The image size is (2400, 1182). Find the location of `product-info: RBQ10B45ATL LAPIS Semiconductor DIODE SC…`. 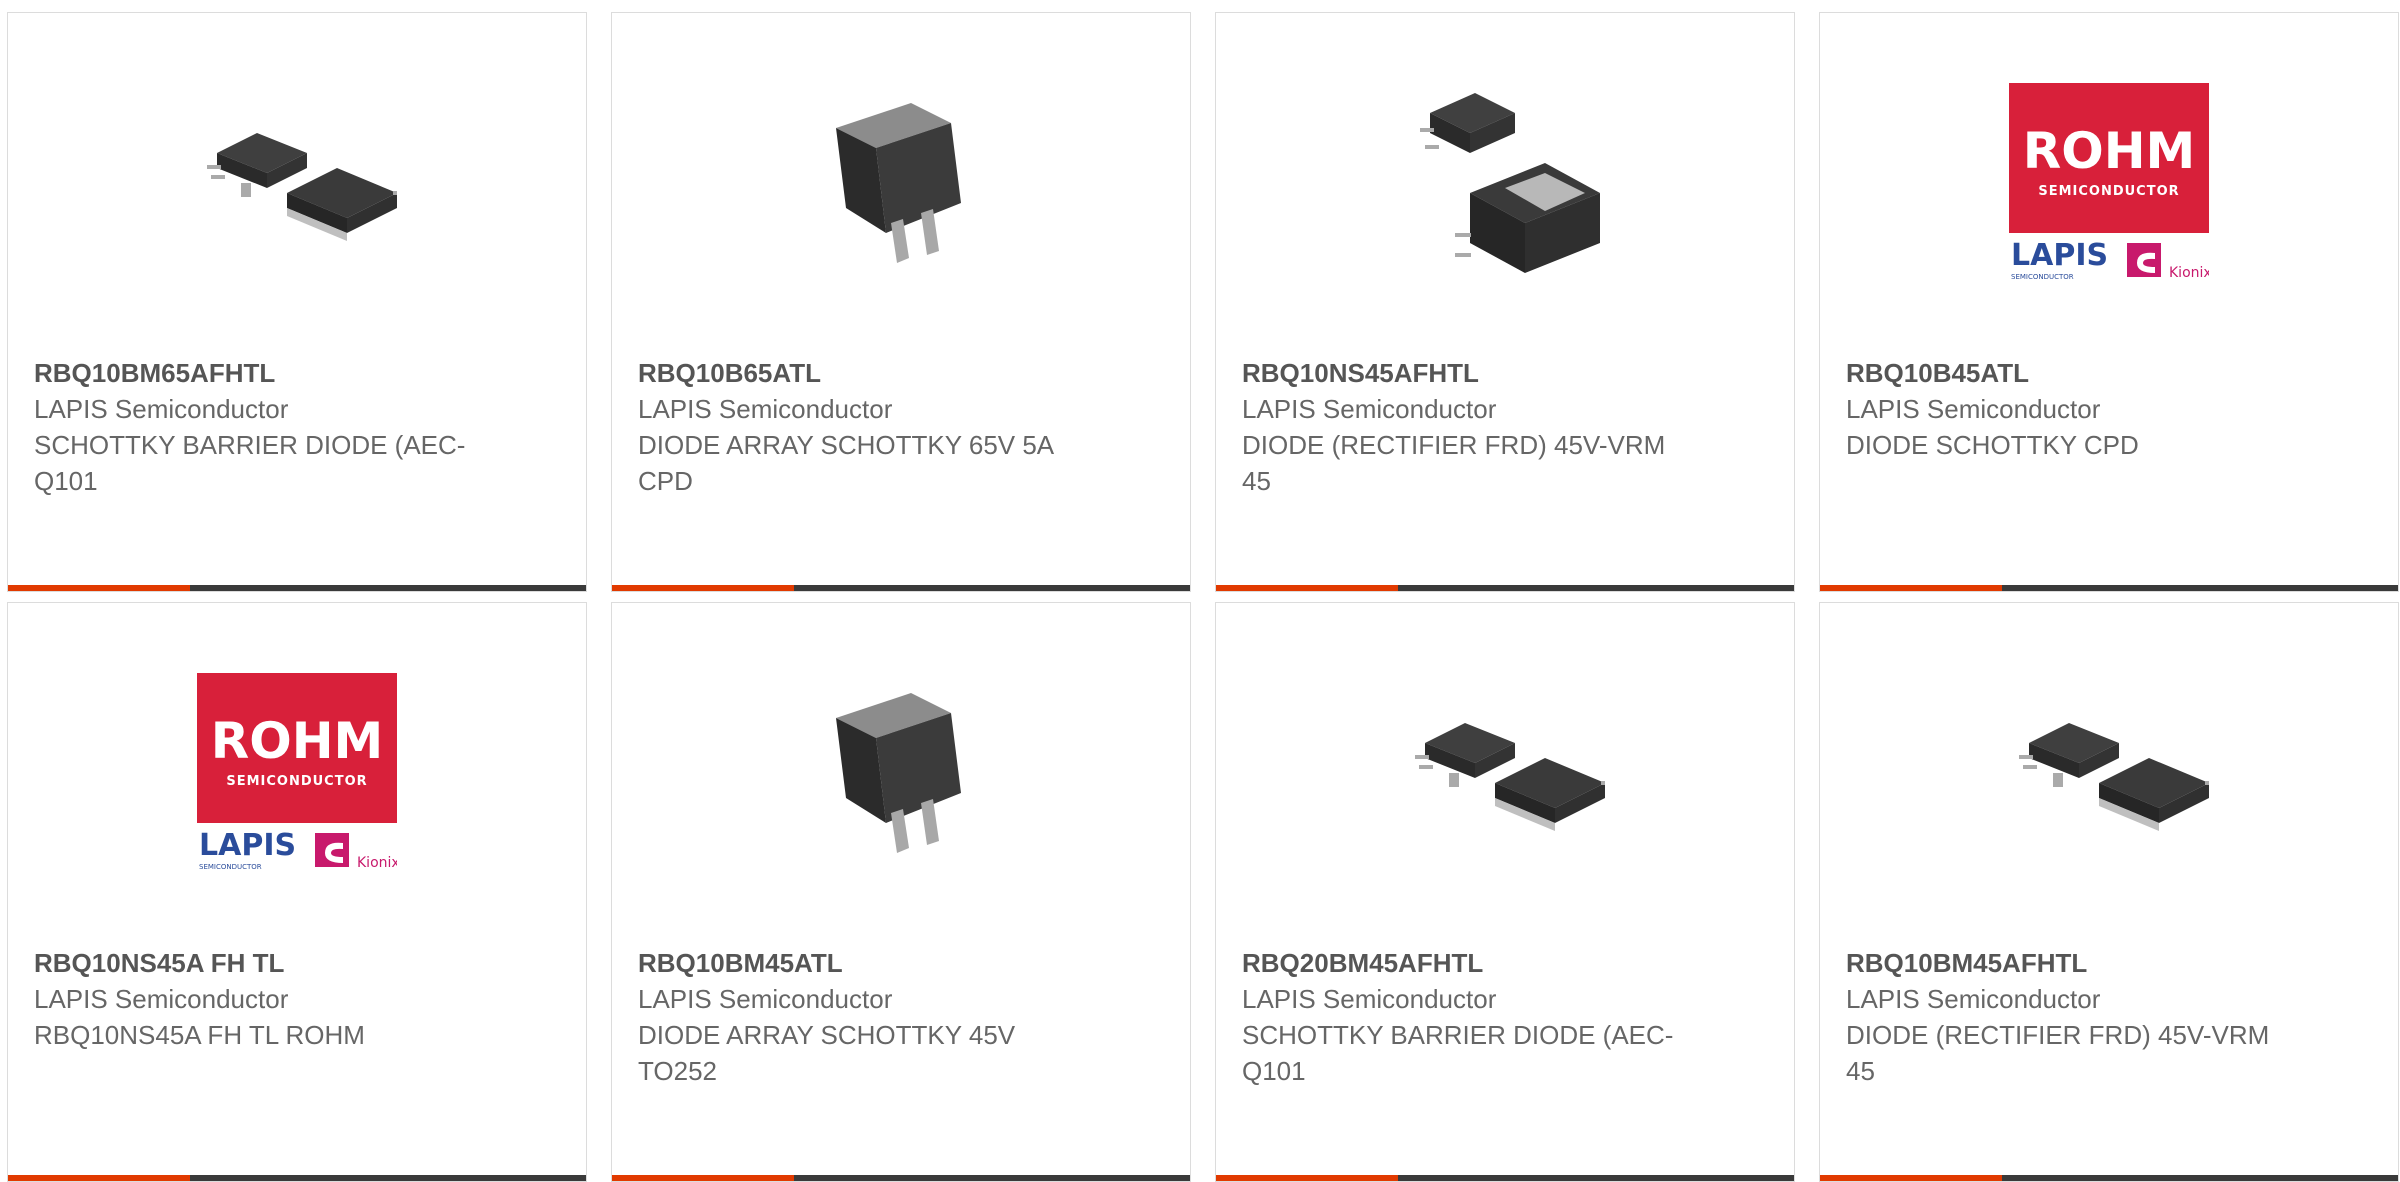

product-info: RBQ10B45ATL LAPIS Semiconductor DIODE SC… is located at coordinates (2066, 409).